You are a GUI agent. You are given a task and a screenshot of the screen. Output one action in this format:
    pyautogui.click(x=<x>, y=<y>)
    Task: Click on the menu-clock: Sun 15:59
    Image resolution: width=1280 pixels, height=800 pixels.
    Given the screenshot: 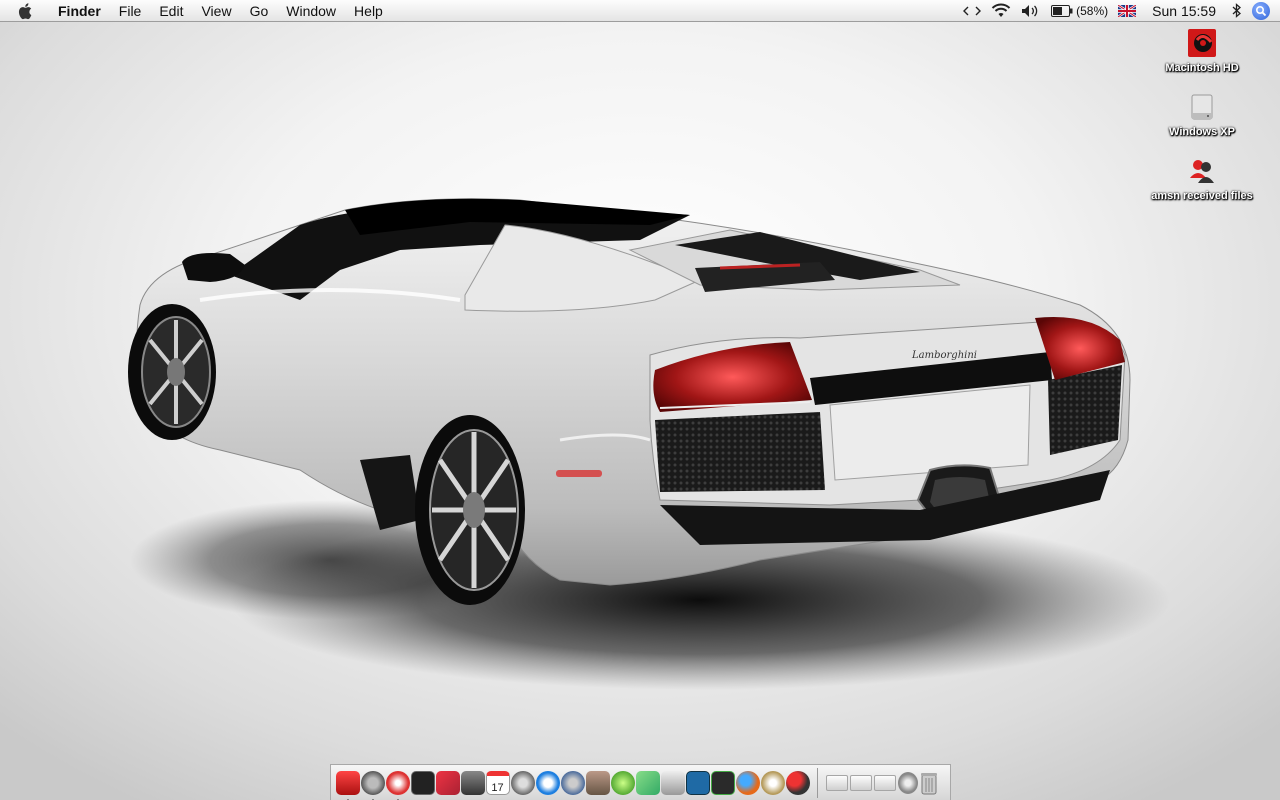 What is the action you would take?
    pyautogui.click(x=1184, y=11)
    